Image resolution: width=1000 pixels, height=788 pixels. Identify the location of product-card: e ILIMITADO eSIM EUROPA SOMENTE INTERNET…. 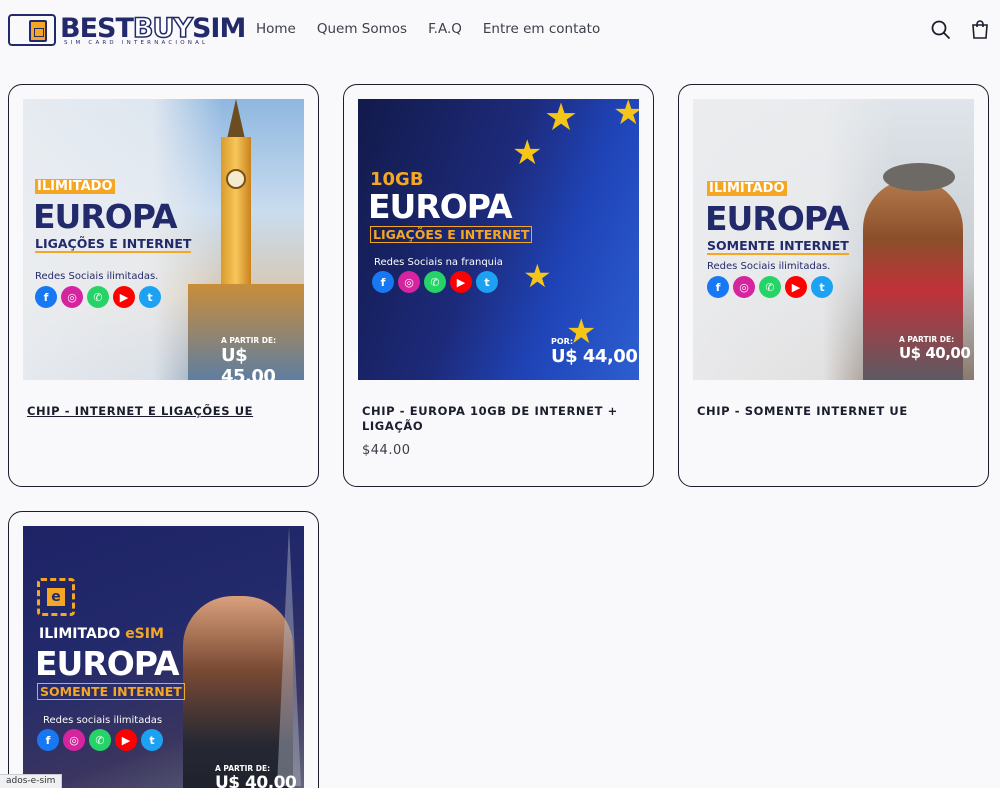
(163, 649).